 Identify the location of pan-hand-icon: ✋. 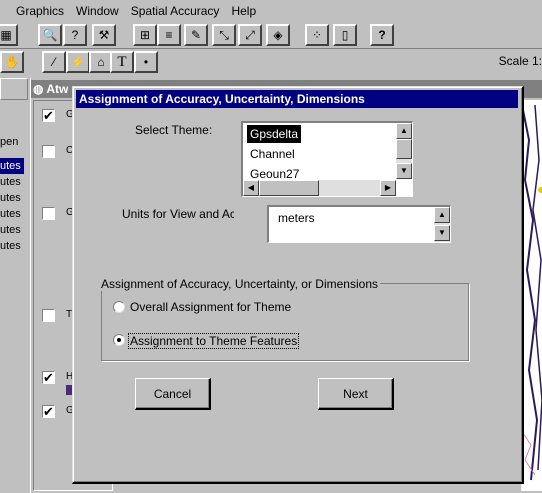
(12, 62).